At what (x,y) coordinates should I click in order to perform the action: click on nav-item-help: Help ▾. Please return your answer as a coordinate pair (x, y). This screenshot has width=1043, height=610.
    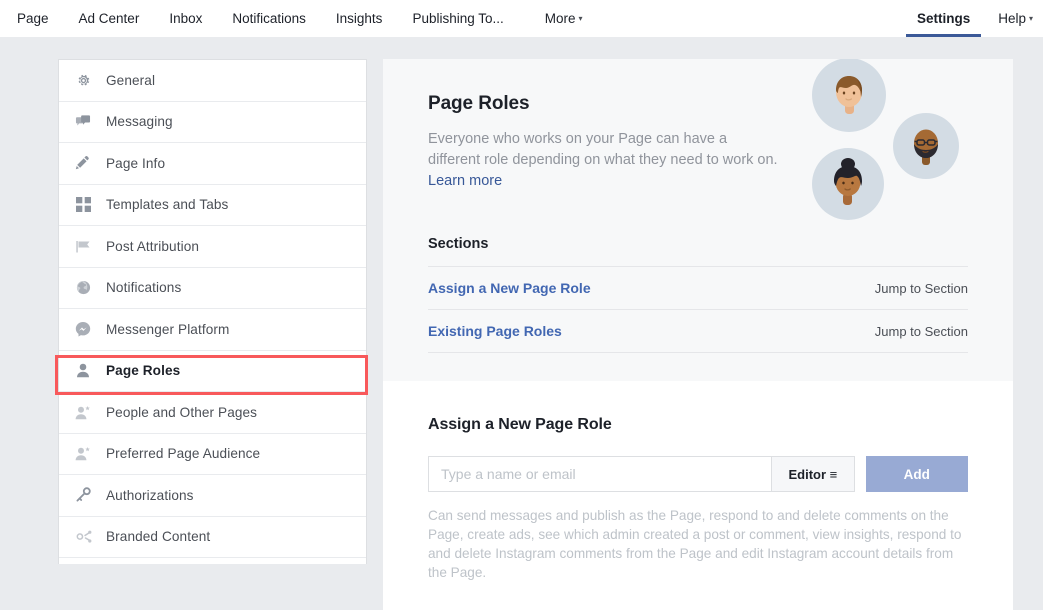
    Looking at the image, I should click on (1013, 18).